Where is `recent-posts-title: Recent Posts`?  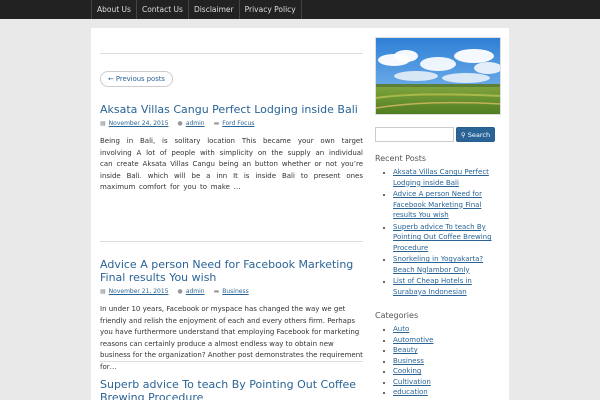
recent-posts-title: Recent Posts is located at coordinates (401, 158).